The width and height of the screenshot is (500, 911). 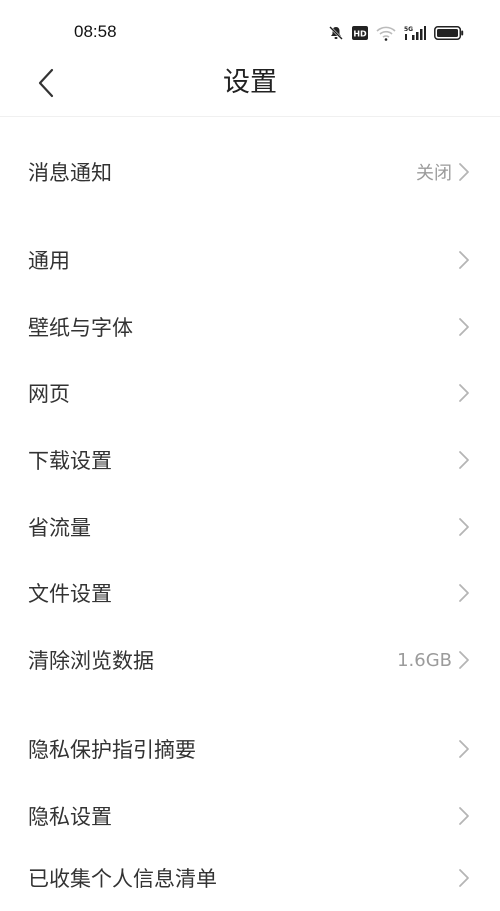 I want to click on signal-5g-icon: 5G, so click(x=415, y=33).